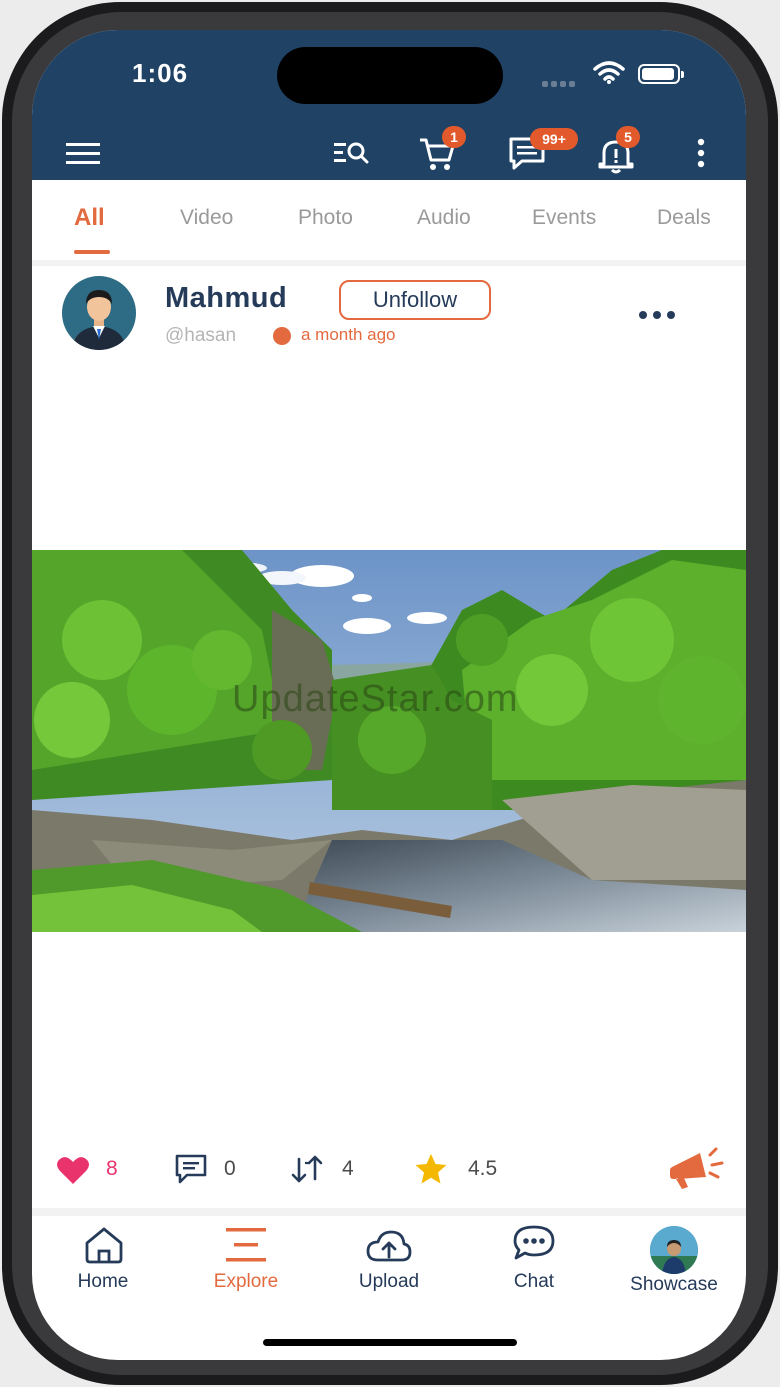 The image size is (780, 1387). I want to click on post-header: Mahmud Unfollow @hasan a month ago, so click(389, 316).